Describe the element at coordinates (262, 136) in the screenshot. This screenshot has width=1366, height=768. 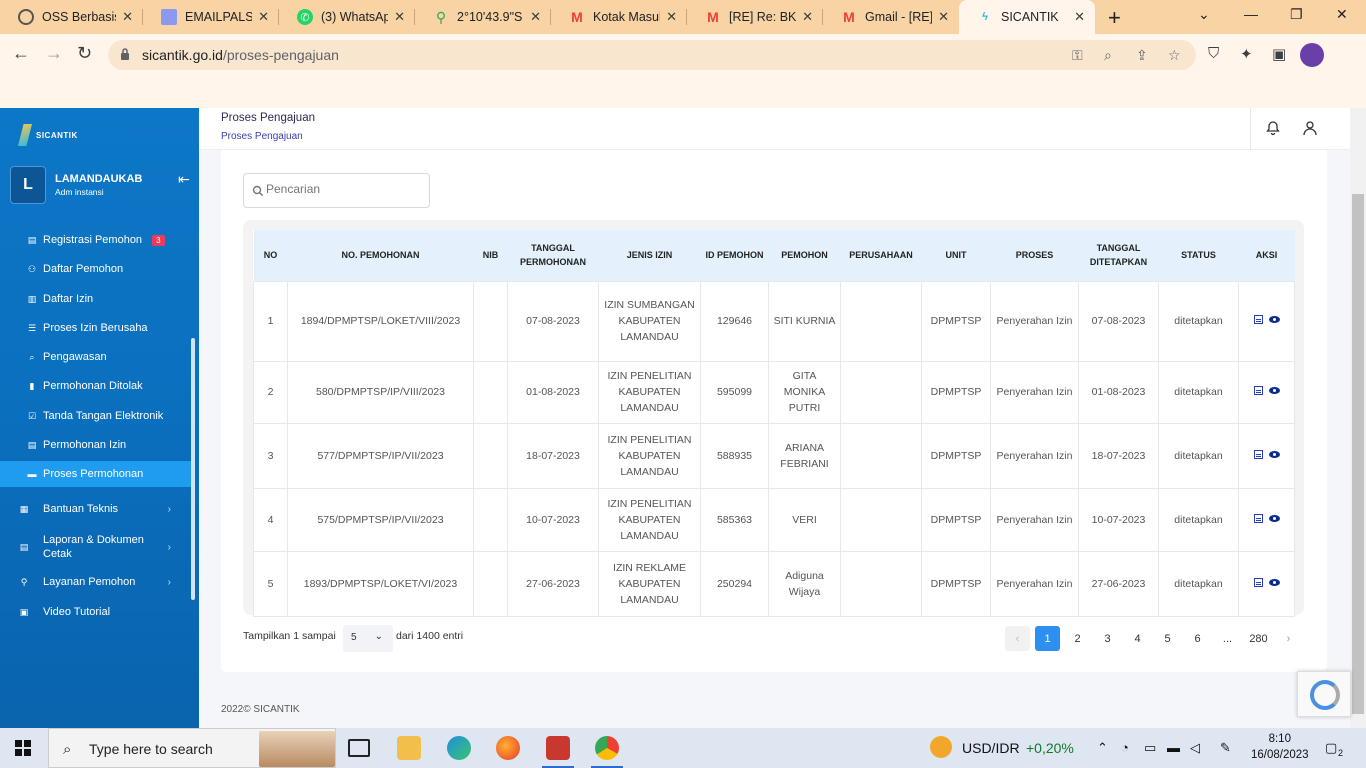
I see `breadcrumb: Proses Pengajuan` at that location.